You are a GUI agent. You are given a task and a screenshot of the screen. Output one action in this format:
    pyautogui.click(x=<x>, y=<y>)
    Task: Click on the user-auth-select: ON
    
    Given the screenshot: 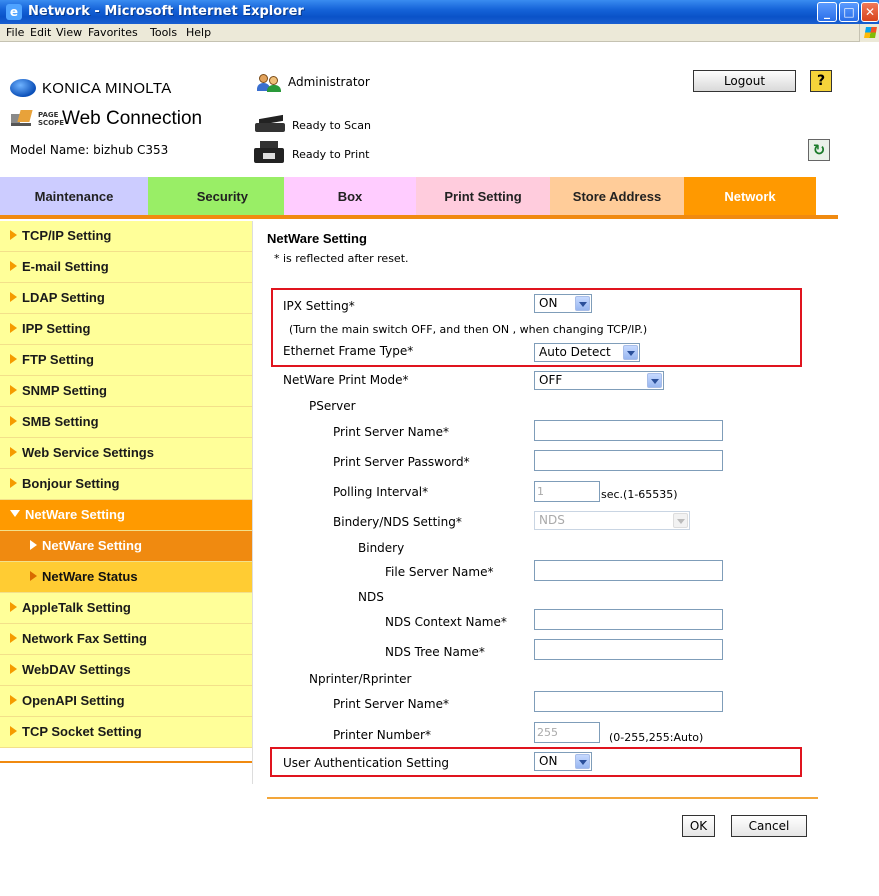 What is the action you would take?
    pyautogui.click(x=563, y=761)
    